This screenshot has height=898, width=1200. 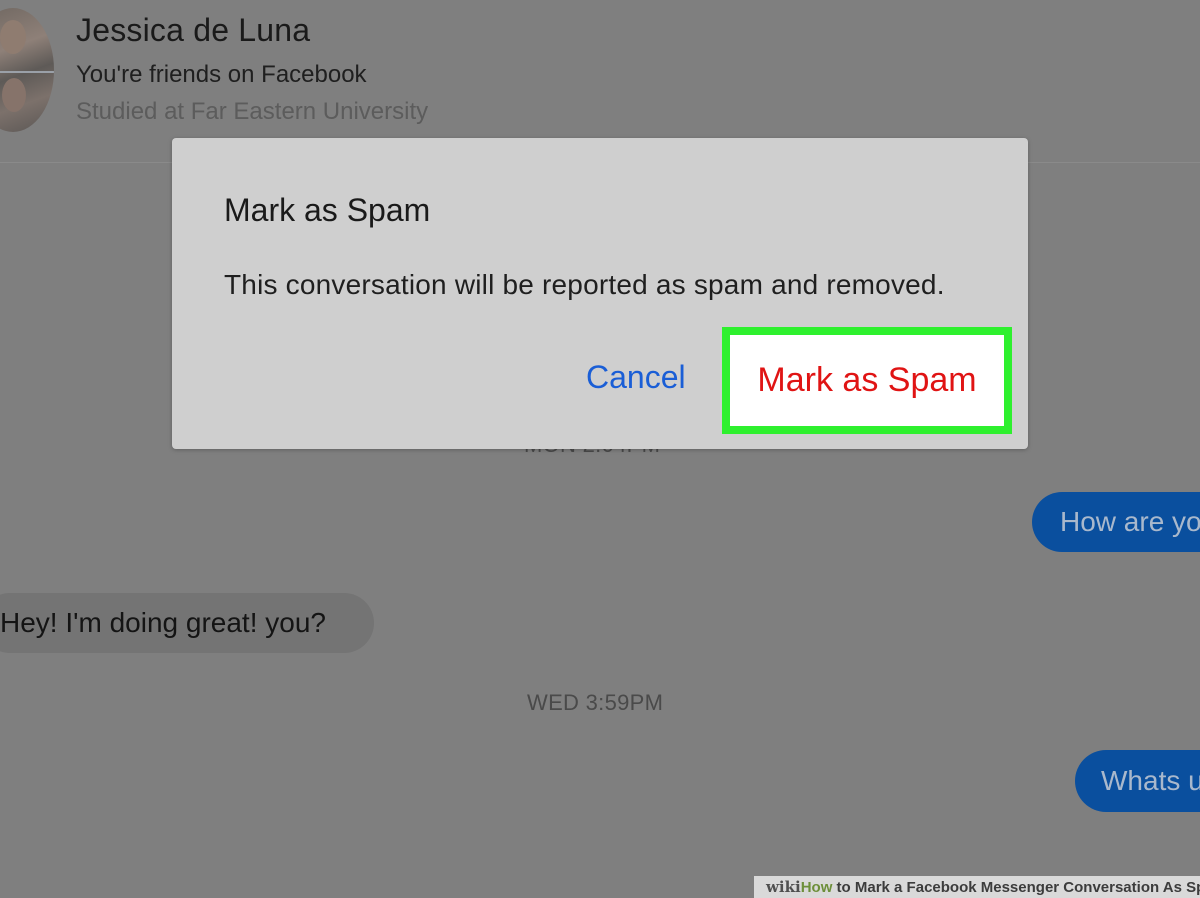 I want to click on avatar-divider, so click(x=27, y=72).